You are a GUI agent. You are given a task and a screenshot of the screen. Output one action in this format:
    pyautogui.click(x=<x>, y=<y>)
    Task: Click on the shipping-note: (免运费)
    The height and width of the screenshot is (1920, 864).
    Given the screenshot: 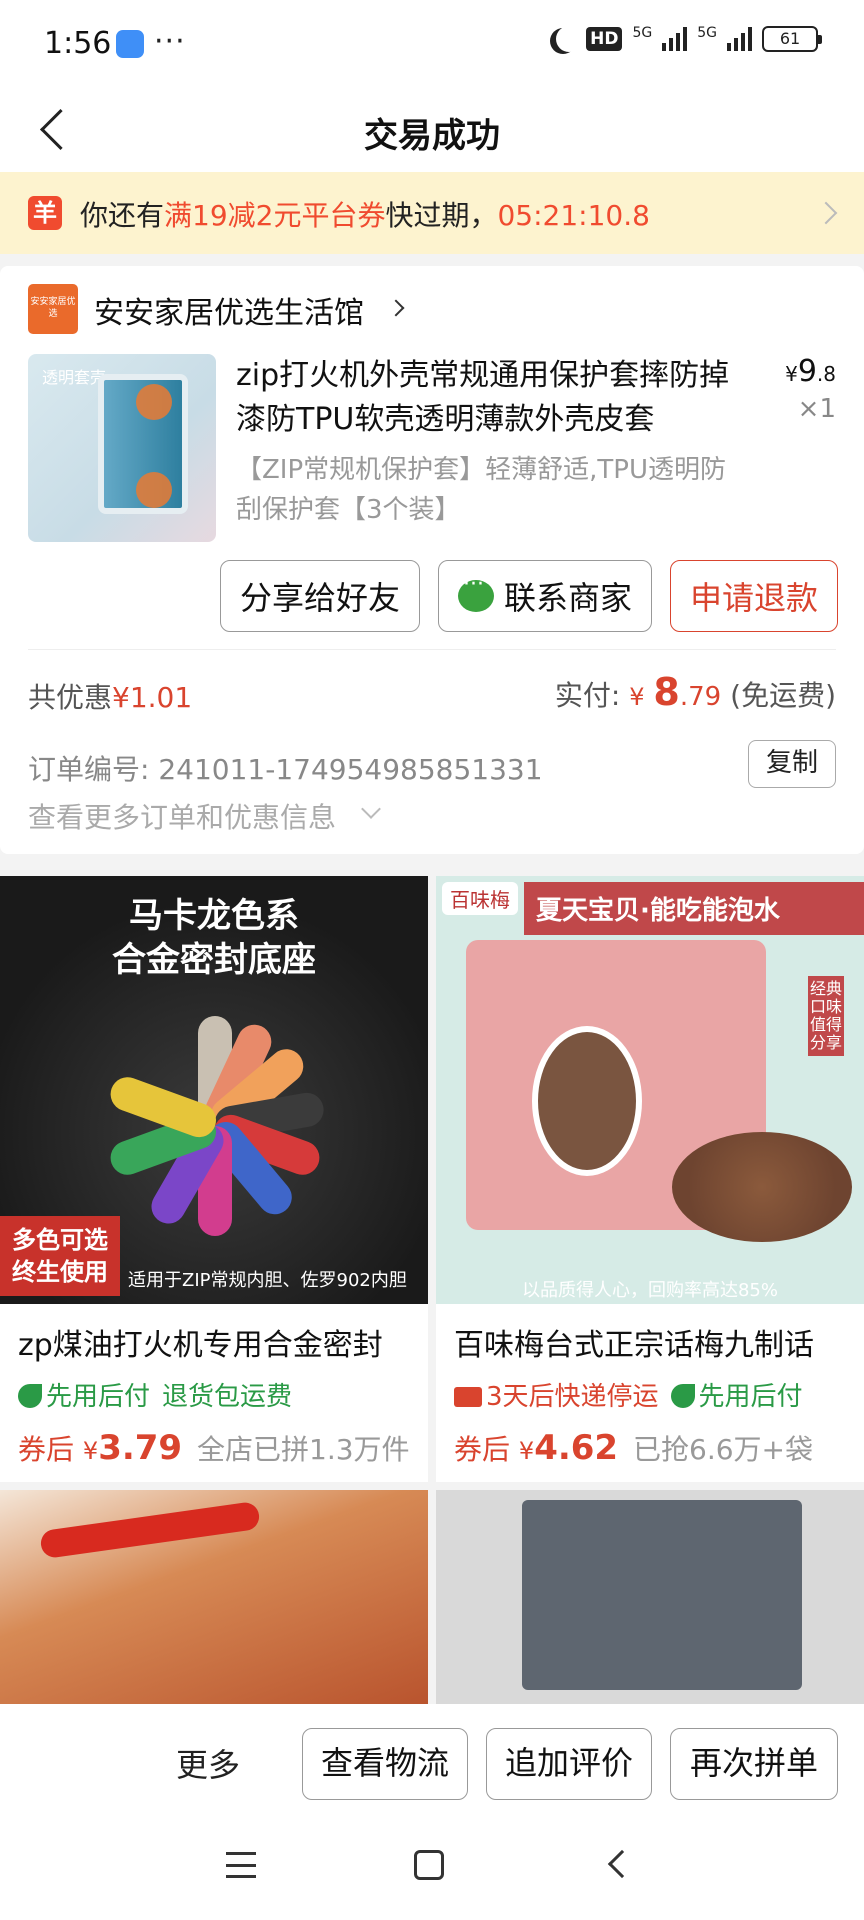 What is the action you would take?
    pyautogui.click(x=783, y=695)
    